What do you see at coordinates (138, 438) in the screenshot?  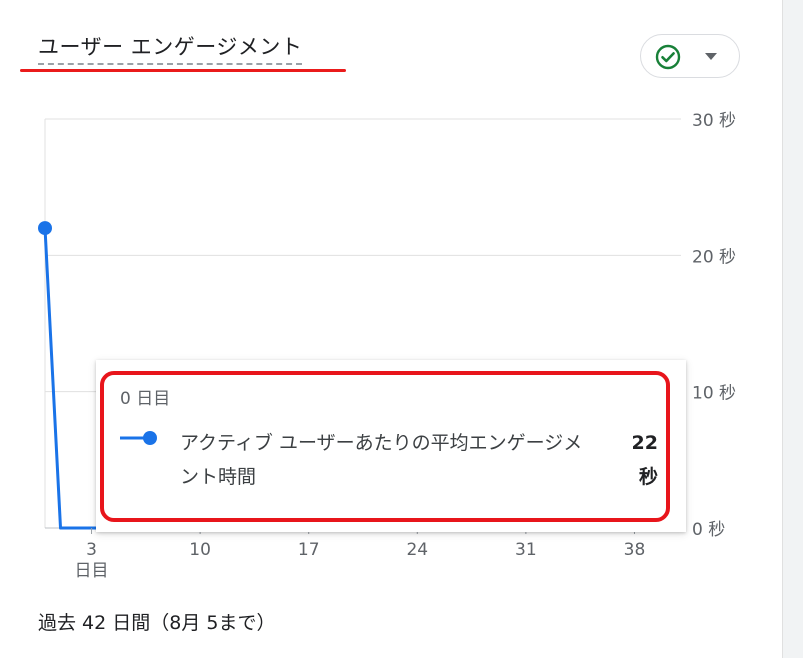 I see `series-legend-swatch-icon` at bounding box center [138, 438].